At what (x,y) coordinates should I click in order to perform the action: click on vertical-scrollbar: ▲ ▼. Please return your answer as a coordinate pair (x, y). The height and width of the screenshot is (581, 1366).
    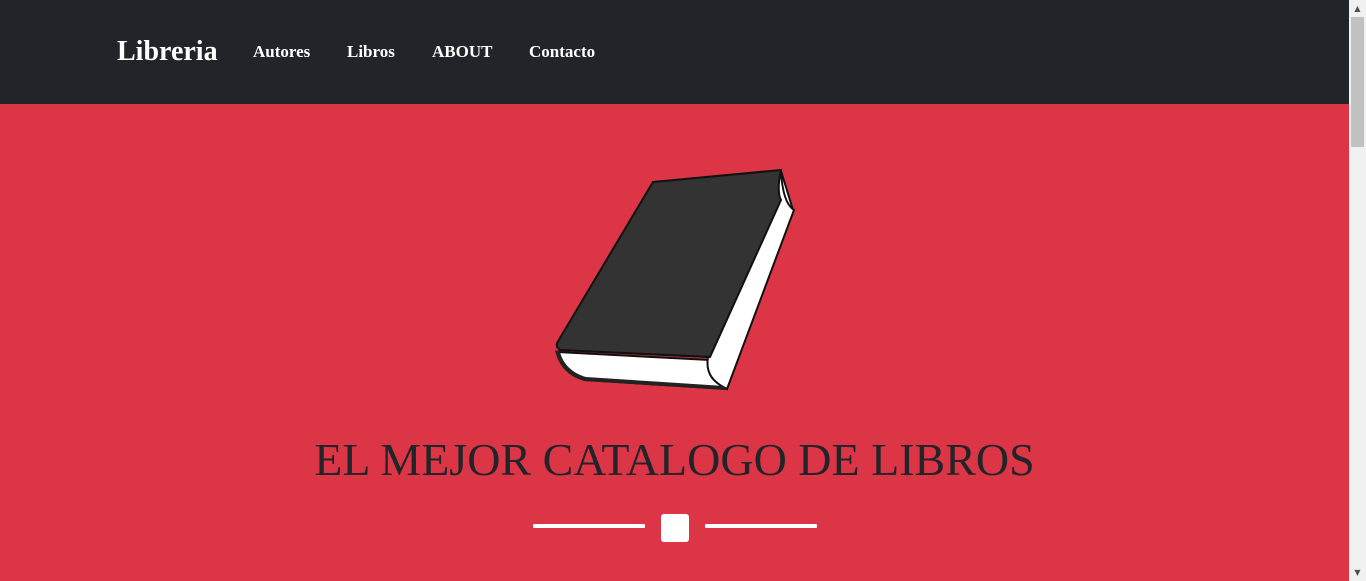
    Looking at the image, I should click on (1357, 290).